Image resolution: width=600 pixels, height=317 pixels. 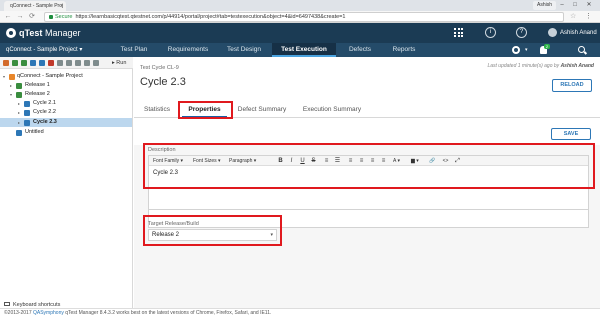 What do you see at coordinates (6, 63) in the screenshot?
I see `new-release-icon` at bounding box center [6, 63].